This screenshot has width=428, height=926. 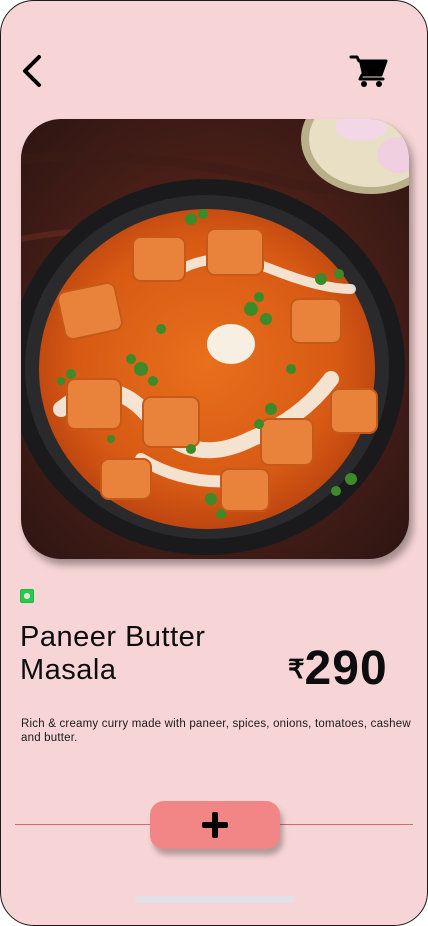 I want to click on currency-symbol: ₹, so click(x=296, y=669).